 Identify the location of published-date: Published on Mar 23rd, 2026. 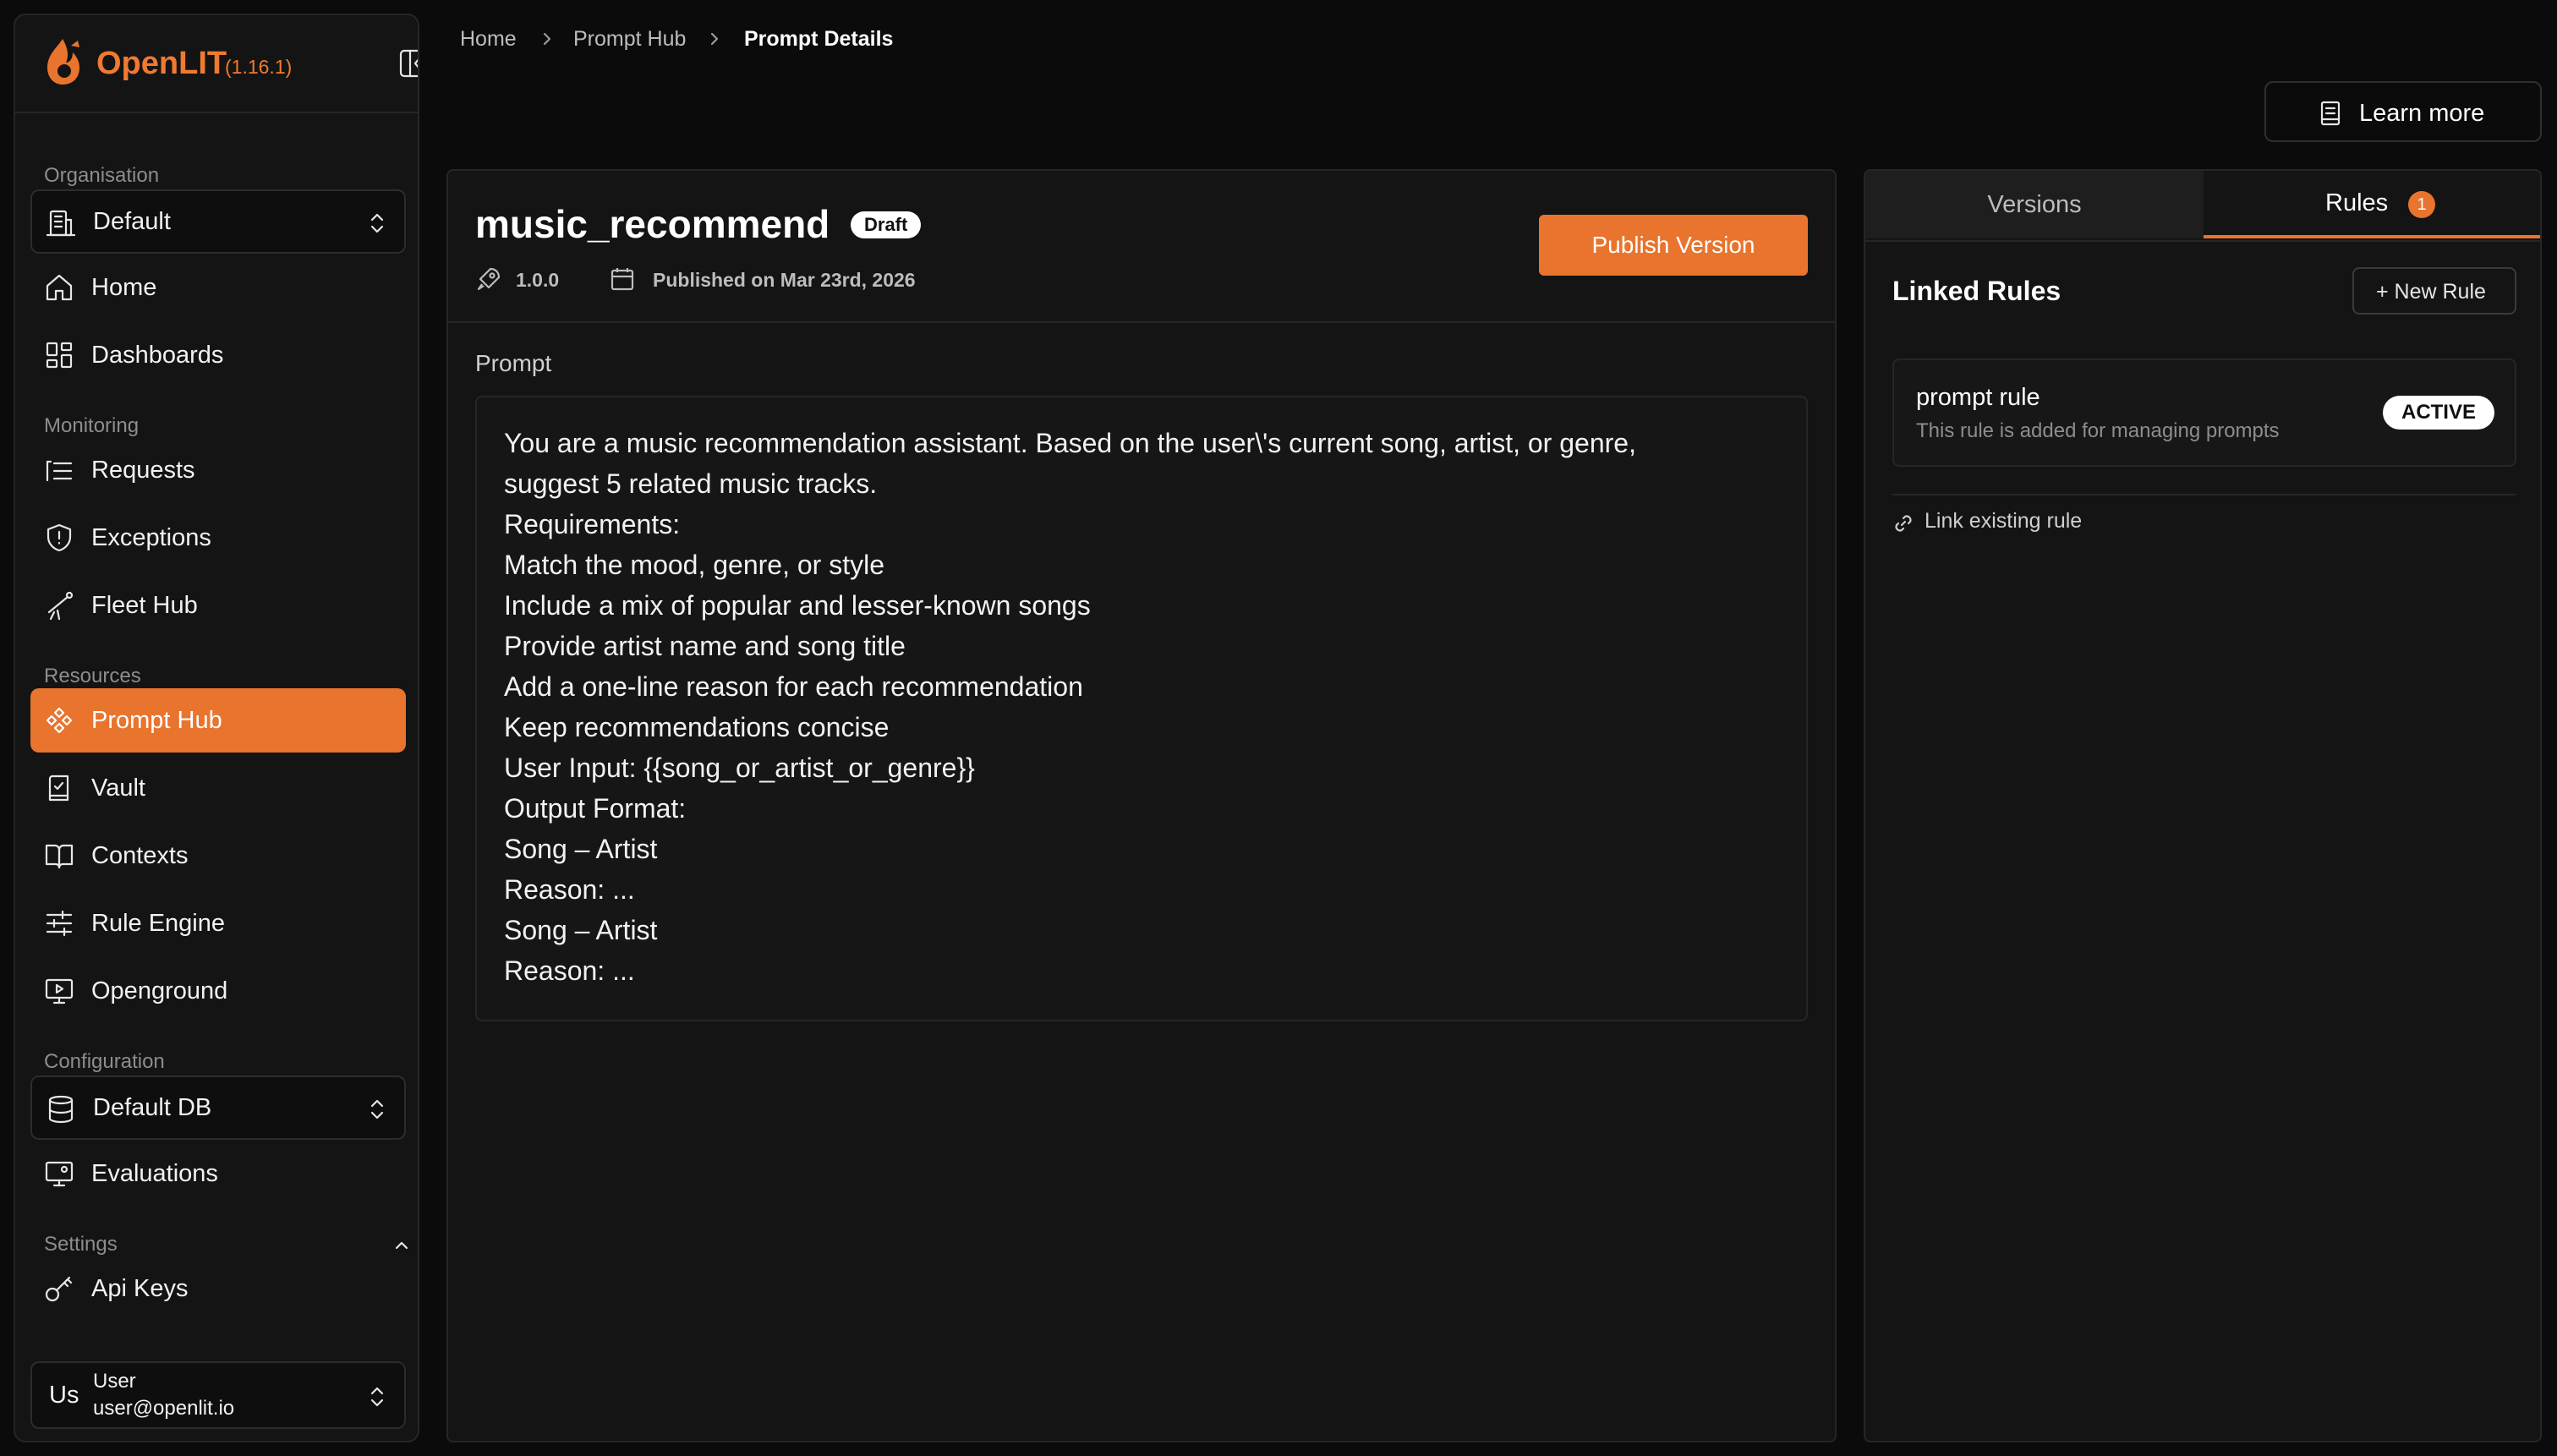
(784, 280).